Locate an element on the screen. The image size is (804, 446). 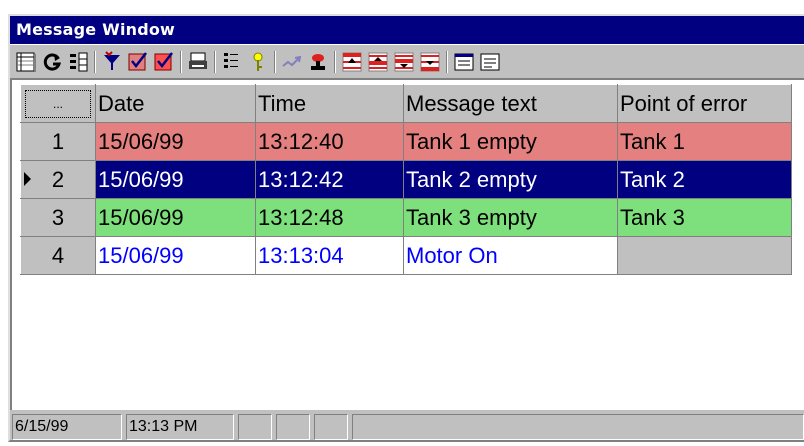
cell-time: 13:12:40 is located at coordinates (329, 141).